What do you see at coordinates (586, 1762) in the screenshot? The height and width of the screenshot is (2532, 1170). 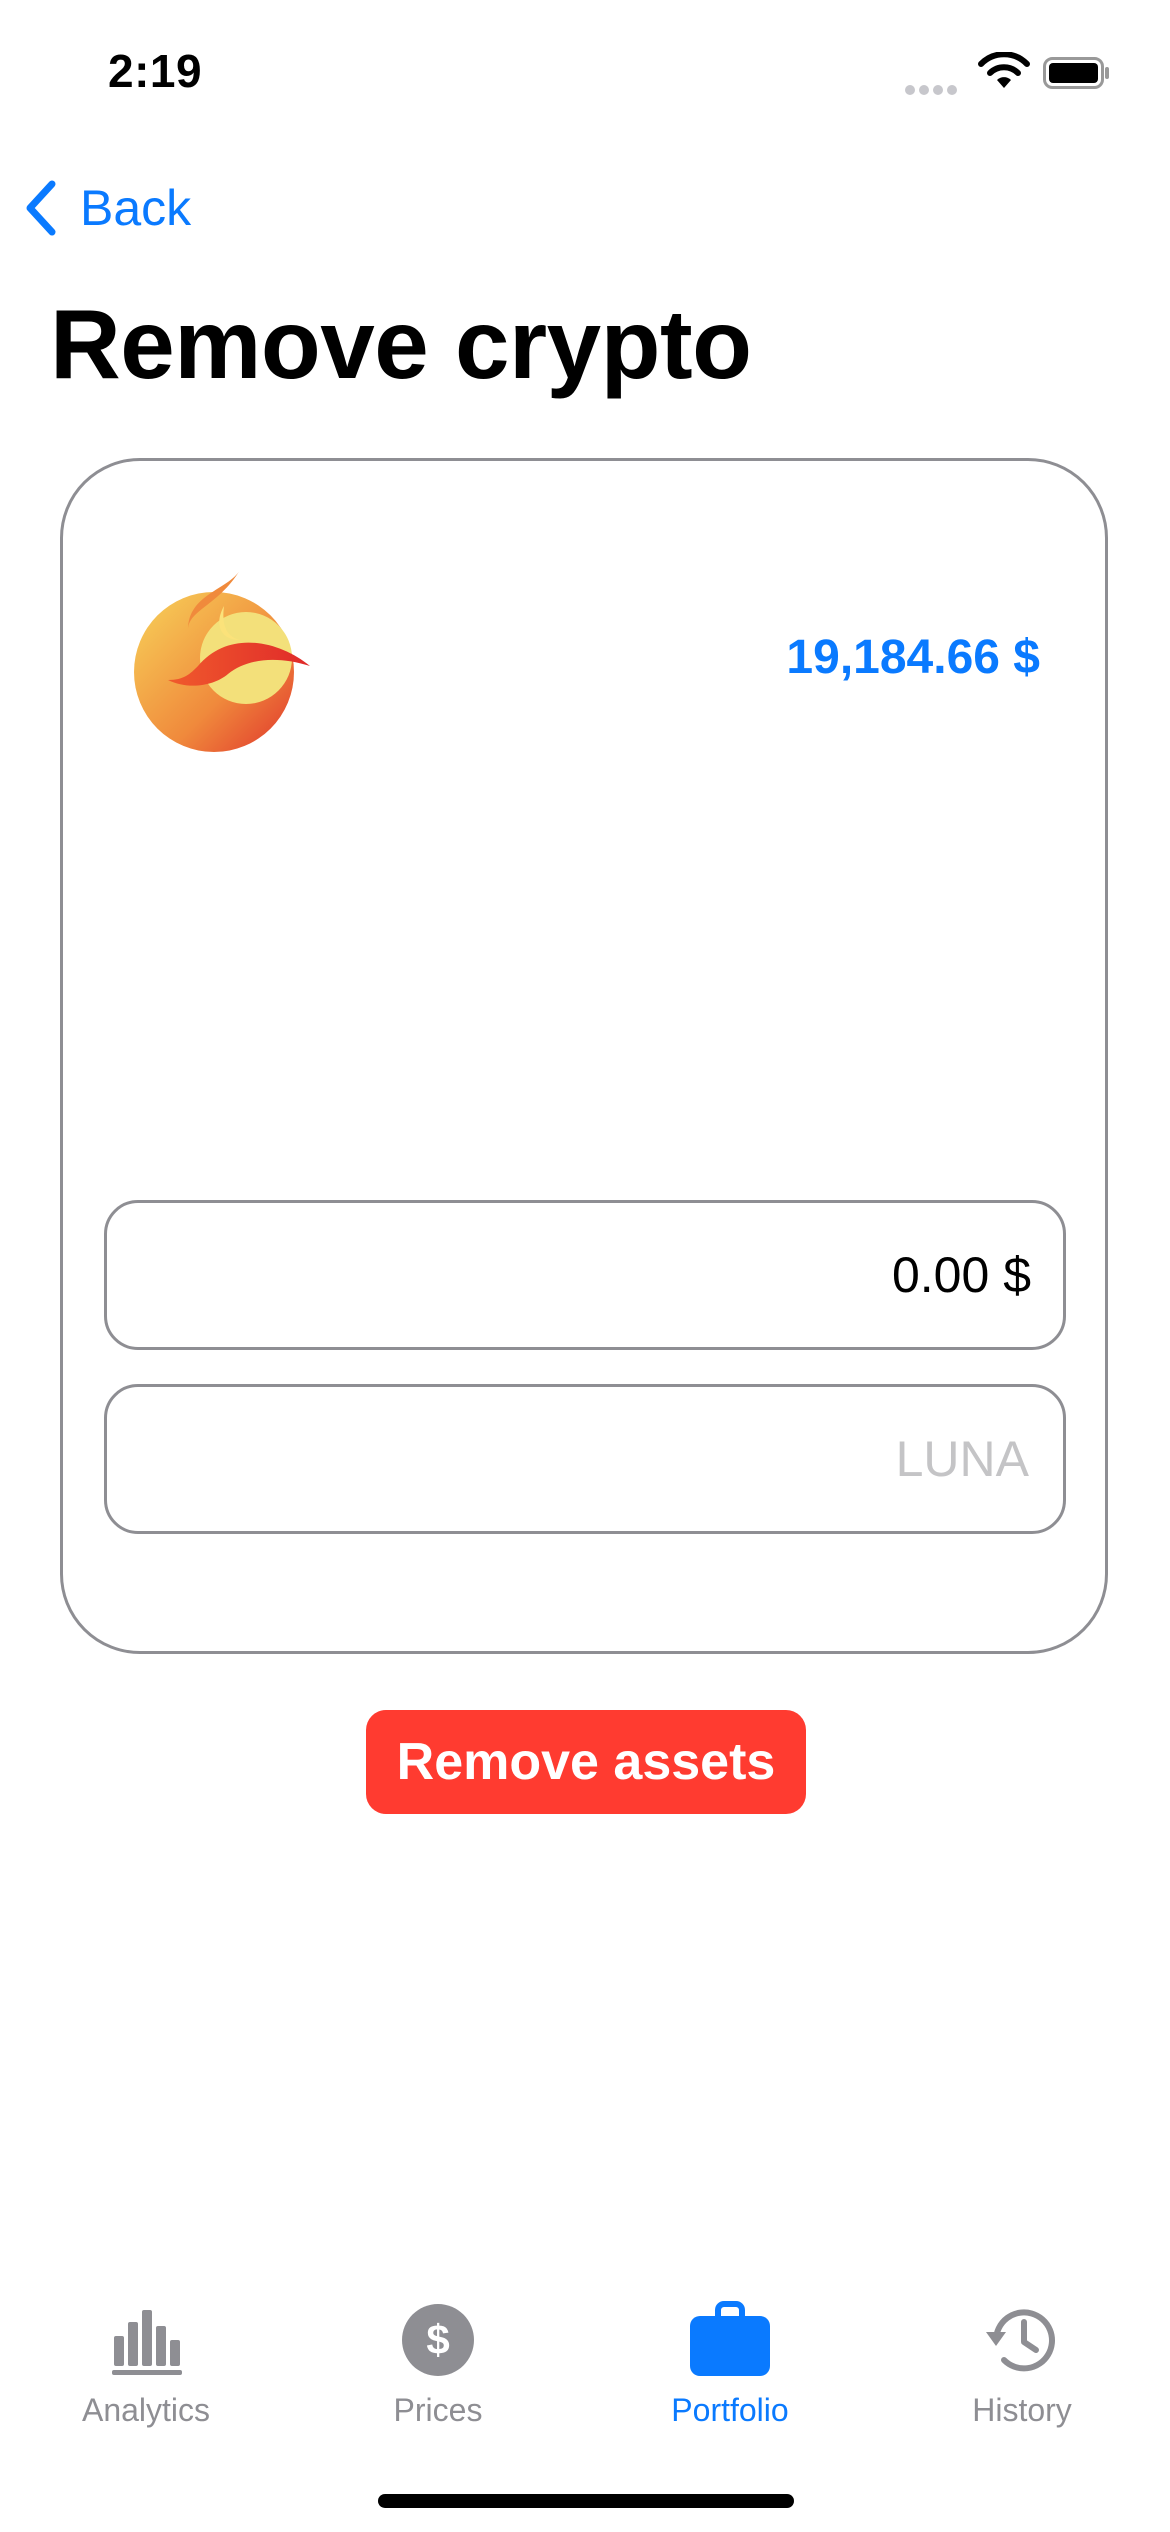 I see `remove-assets-button: Remove assets` at bounding box center [586, 1762].